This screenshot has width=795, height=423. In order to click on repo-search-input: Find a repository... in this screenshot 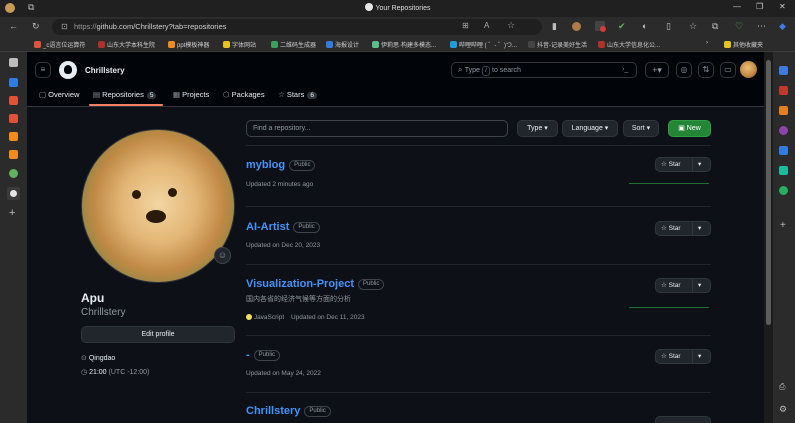, I will do `click(377, 128)`.